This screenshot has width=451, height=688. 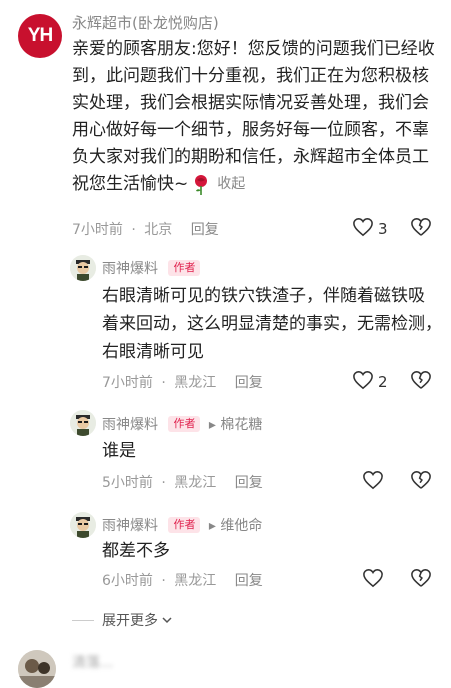 I want to click on like-button: 2, so click(x=370, y=382).